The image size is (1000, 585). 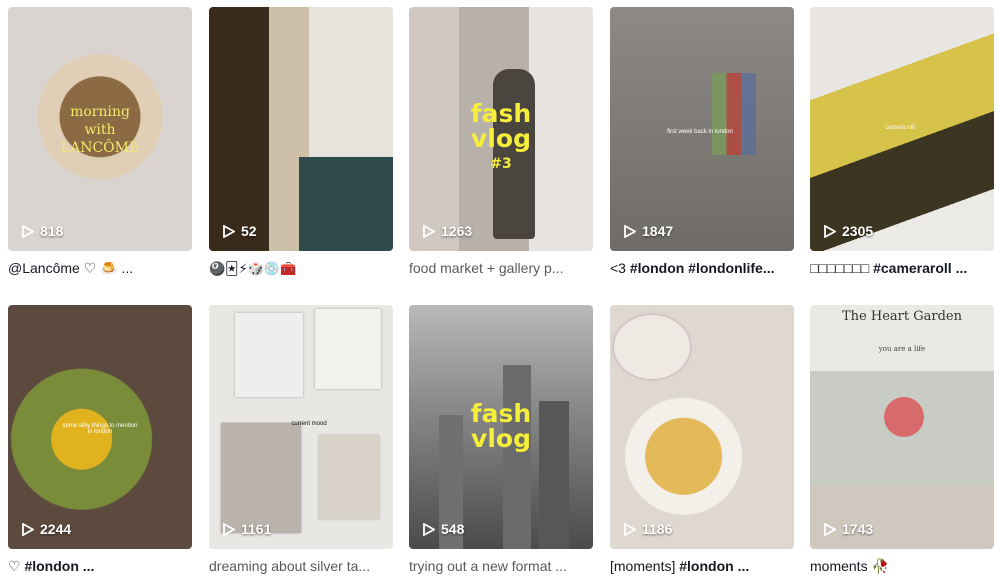 What do you see at coordinates (52, 231) in the screenshot?
I see `view-count-value: 818` at bounding box center [52, 231].